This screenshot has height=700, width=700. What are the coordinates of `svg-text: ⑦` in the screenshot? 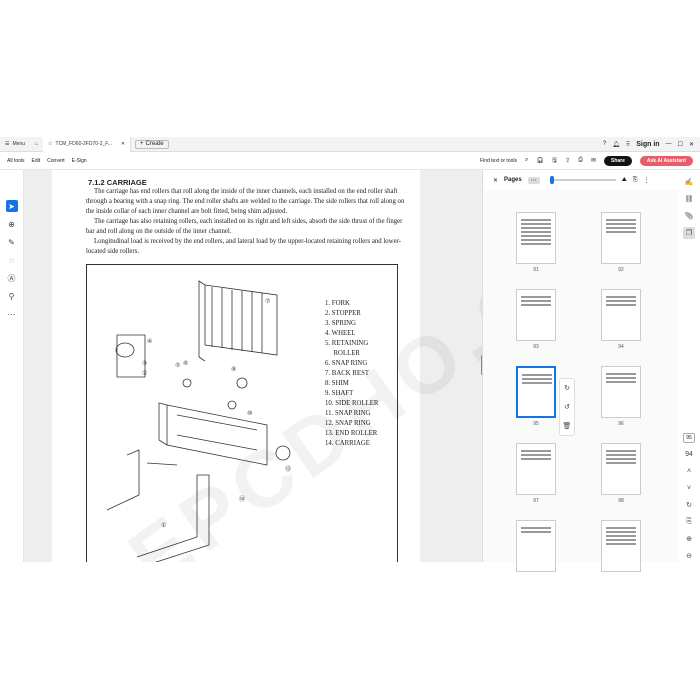 It's located at (267, 301).